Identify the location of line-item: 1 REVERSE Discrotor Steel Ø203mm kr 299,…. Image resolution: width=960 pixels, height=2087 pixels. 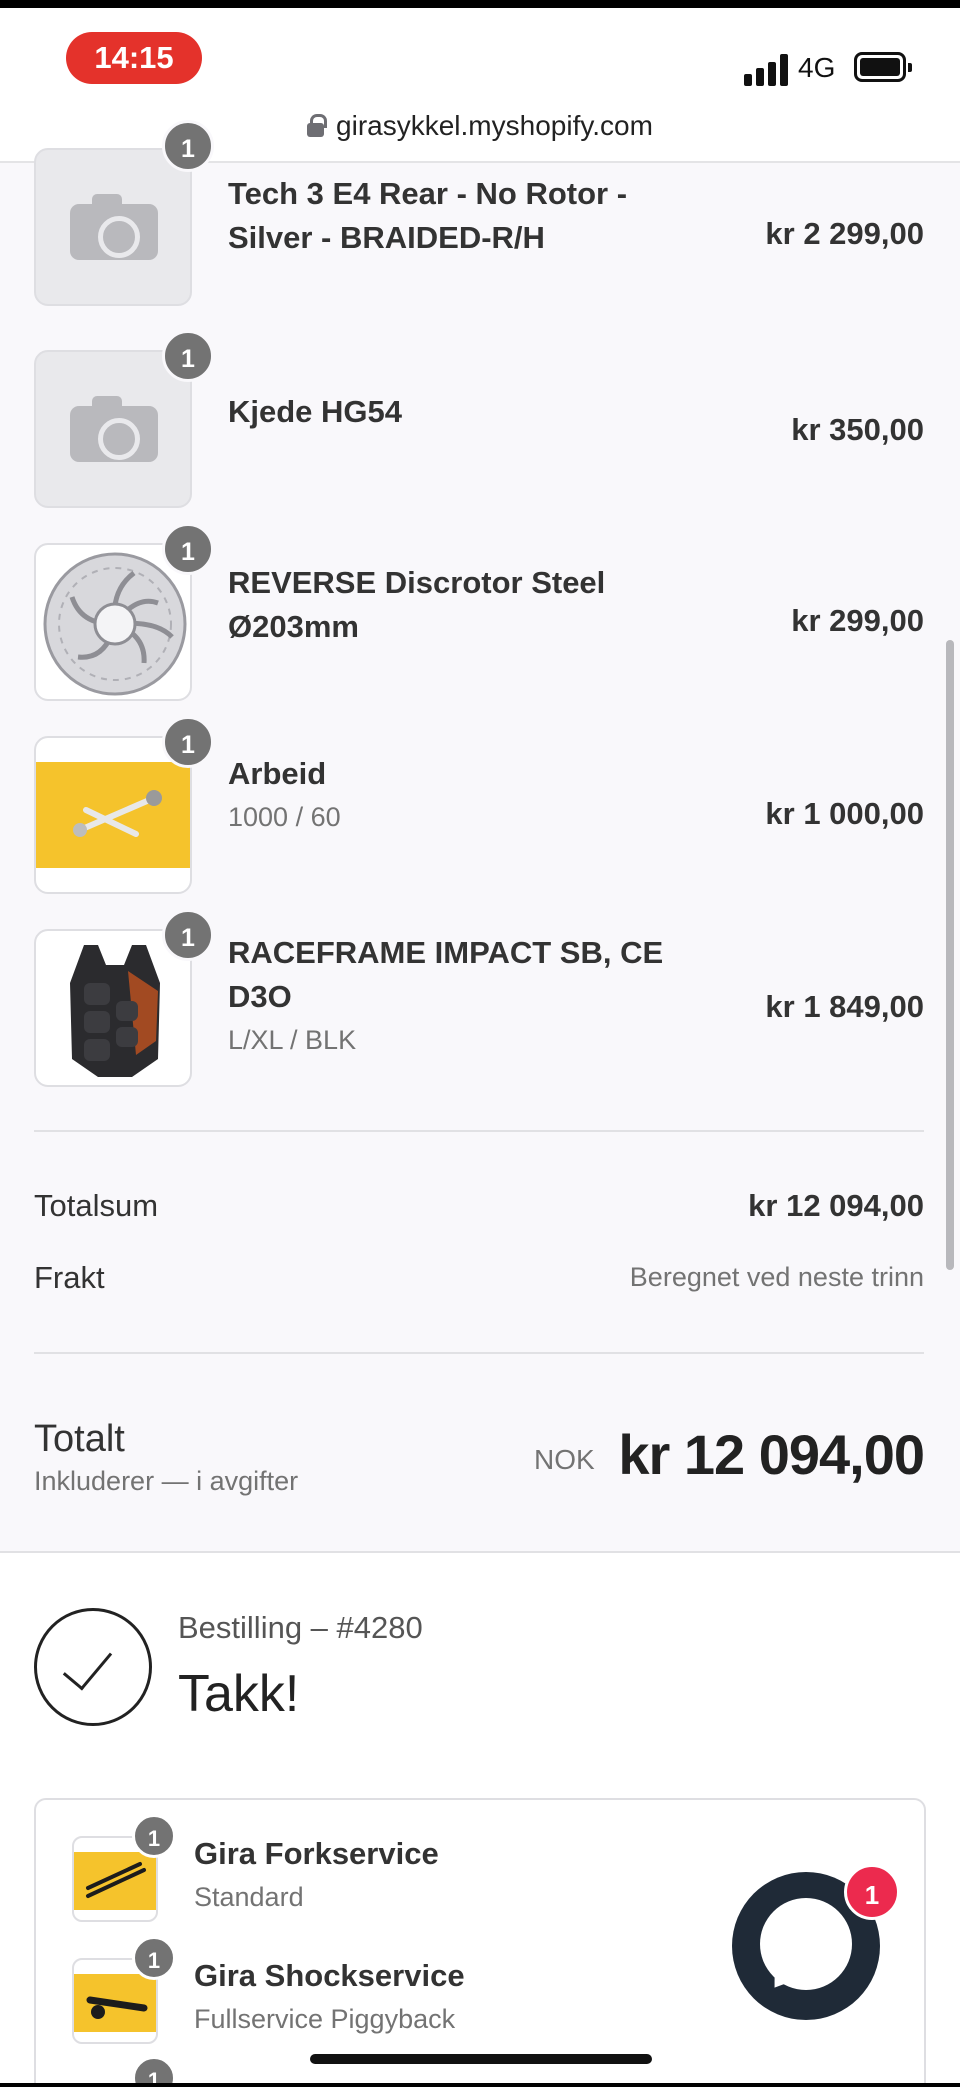
(479, 613).